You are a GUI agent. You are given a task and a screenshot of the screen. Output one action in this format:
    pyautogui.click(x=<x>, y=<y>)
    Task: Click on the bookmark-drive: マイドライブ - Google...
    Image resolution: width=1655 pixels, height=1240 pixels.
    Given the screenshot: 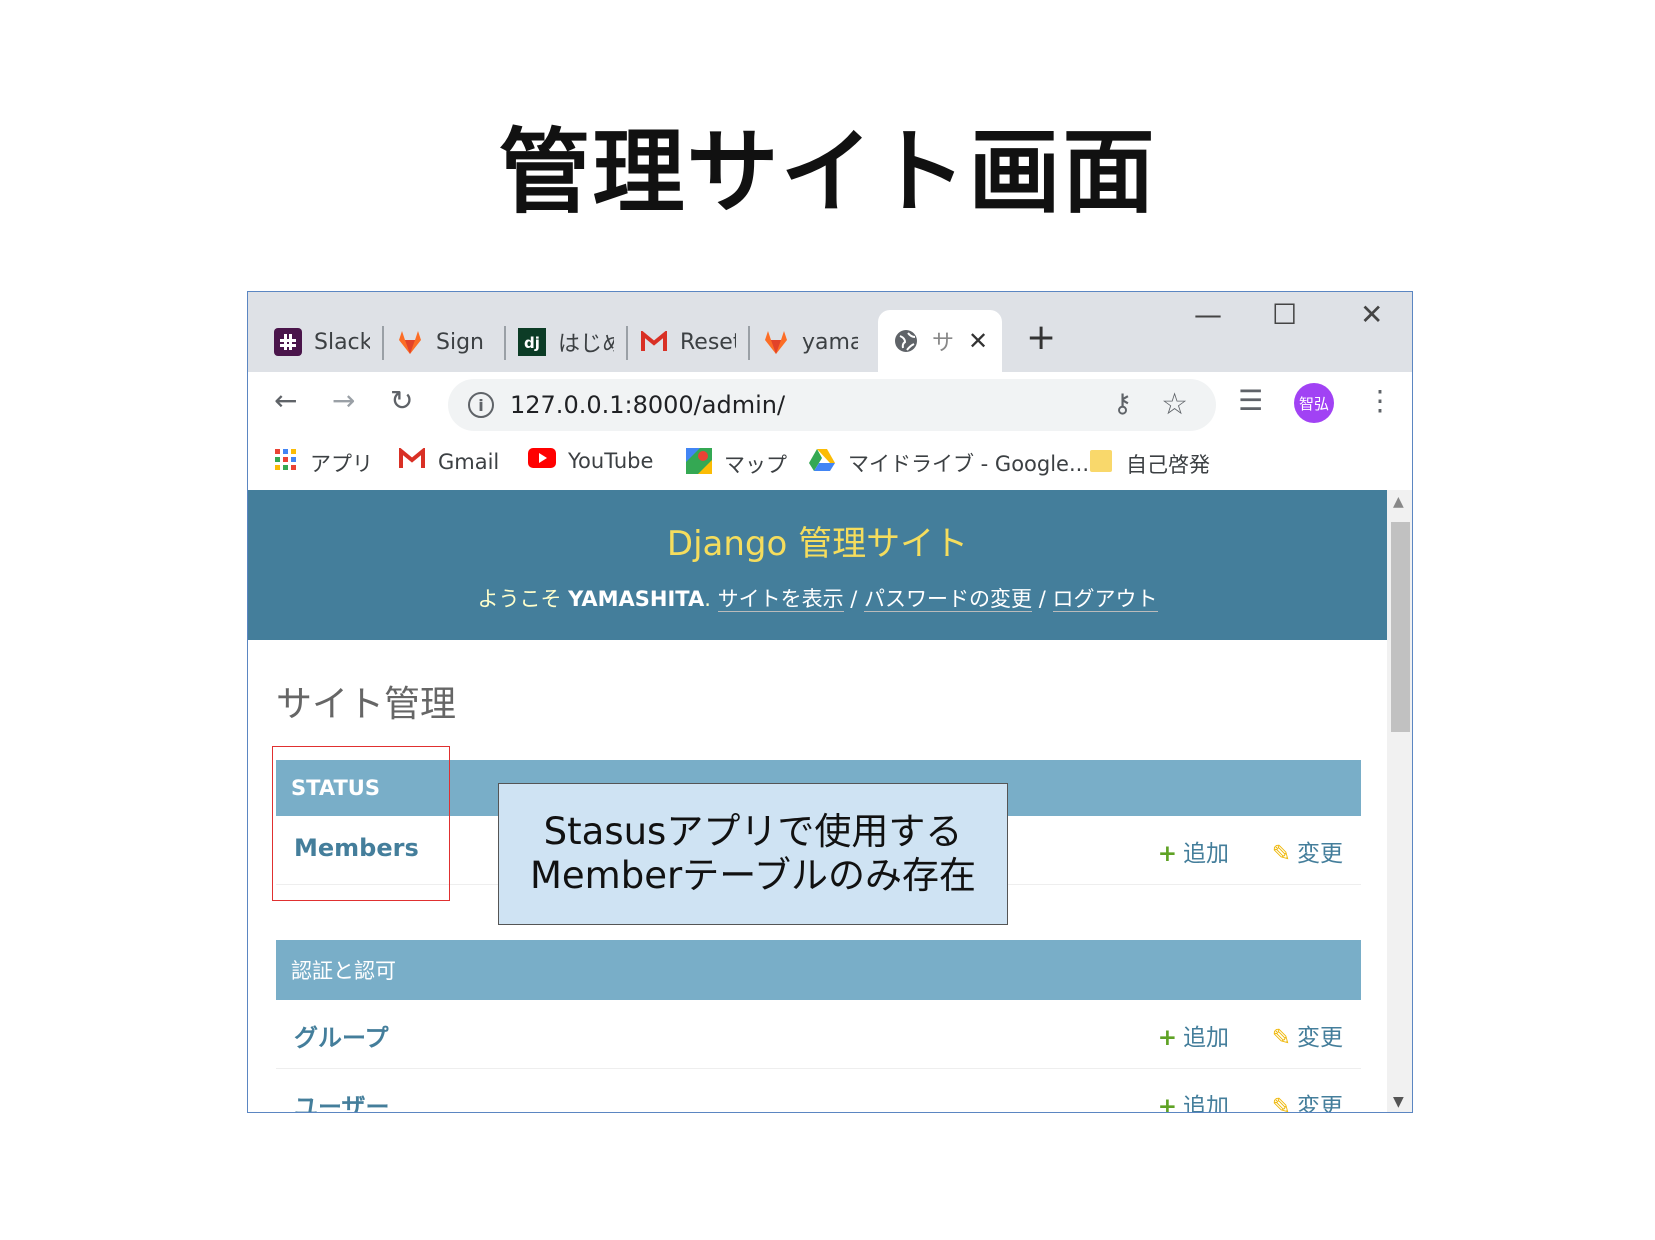 What is the action you would take?
    pyautogui.click(x=948, y=463)
    